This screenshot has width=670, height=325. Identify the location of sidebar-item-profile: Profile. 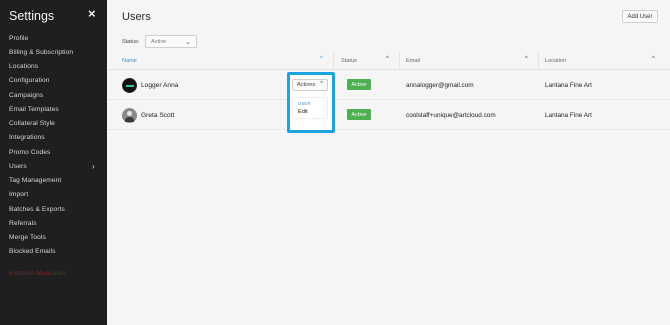
(18, 38).